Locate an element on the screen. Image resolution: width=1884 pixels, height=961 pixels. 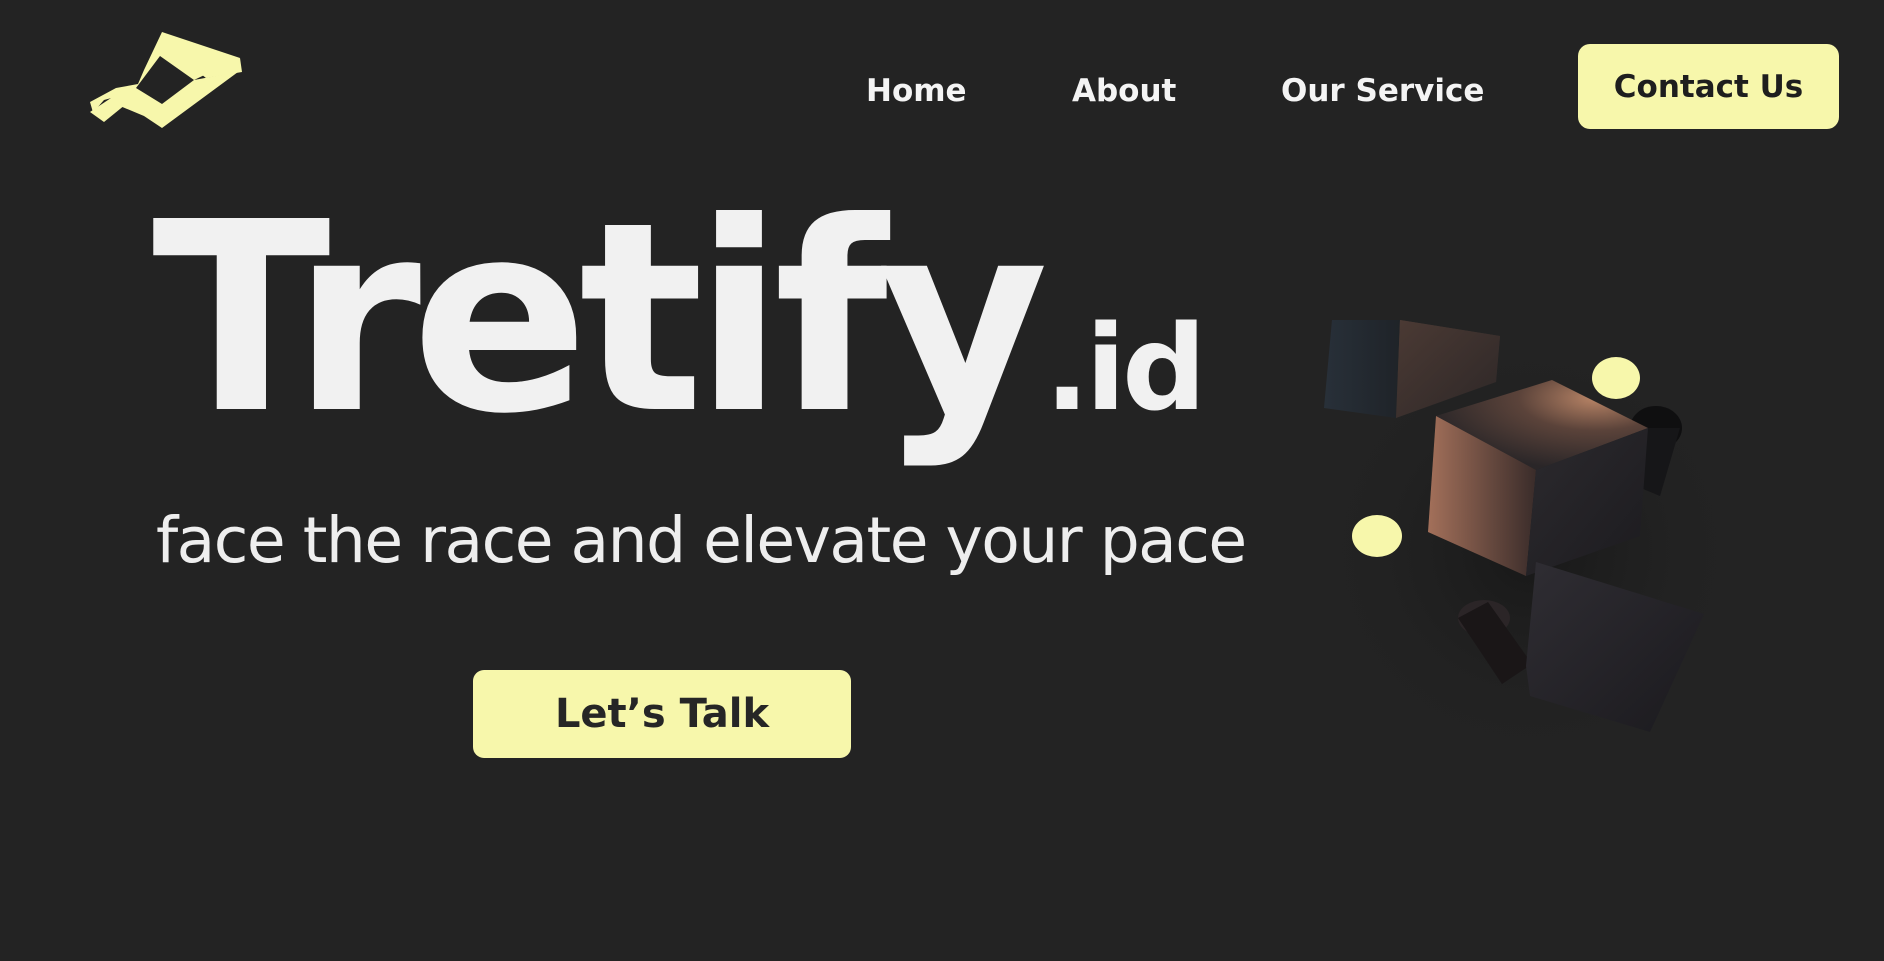
hero-title-suffix: .id is located at coordinates (1125, 368).